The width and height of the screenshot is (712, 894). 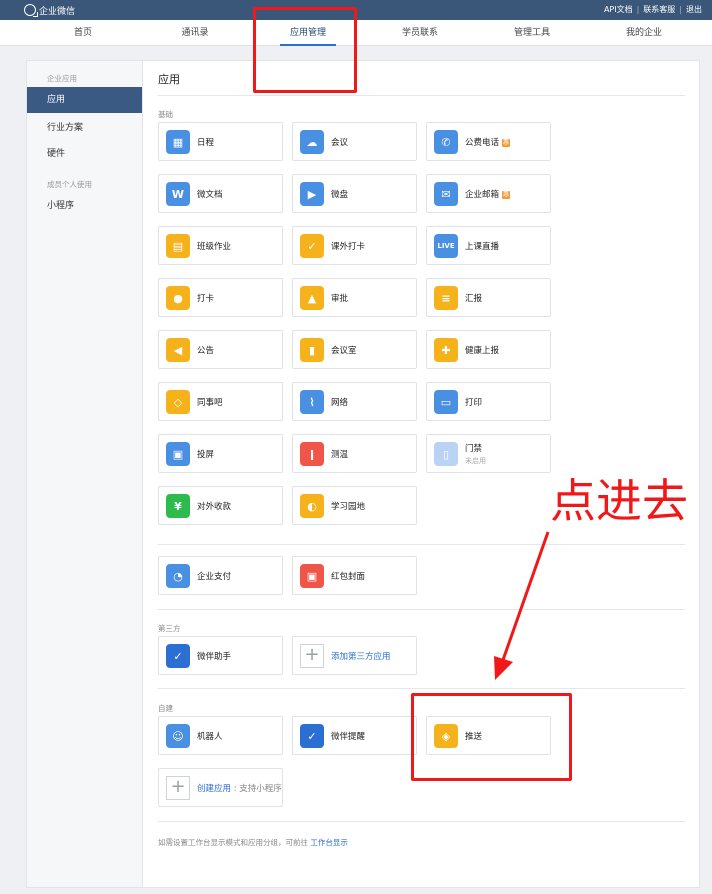 I want to click on create-app-label: 创建应用 : 支持小程序, so click(x=239, y=789).